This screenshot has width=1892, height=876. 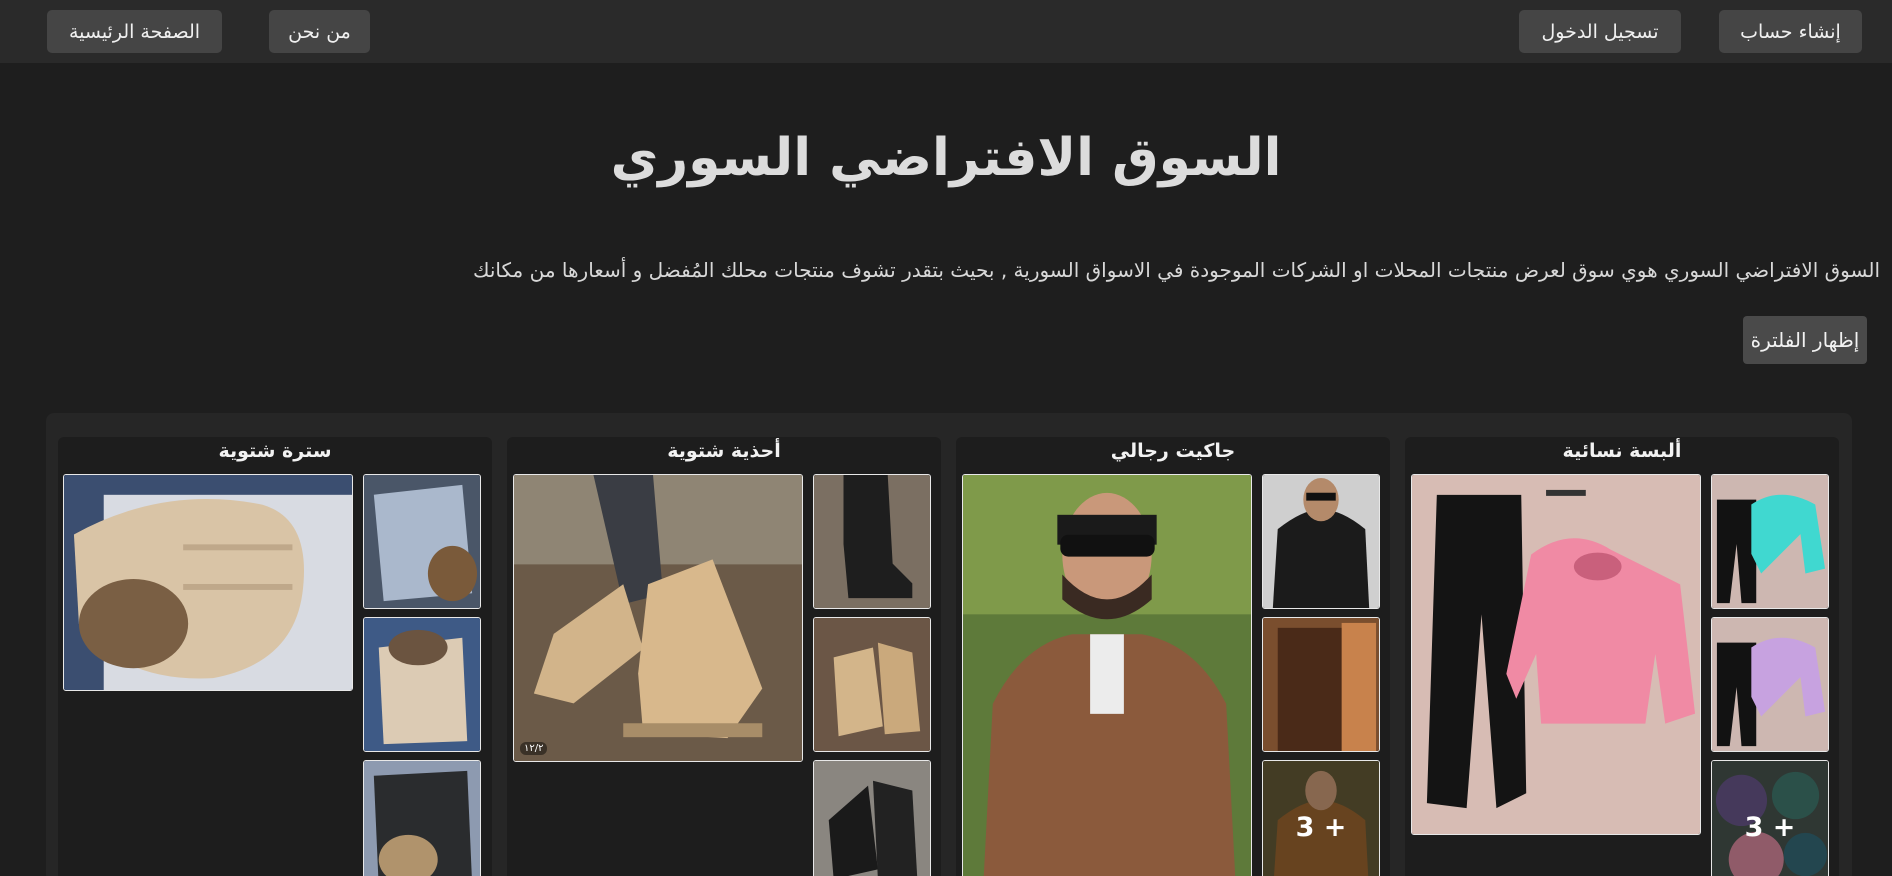 I want to click on image-page-badge: ١٢/٢, so click(x=534, y=748).